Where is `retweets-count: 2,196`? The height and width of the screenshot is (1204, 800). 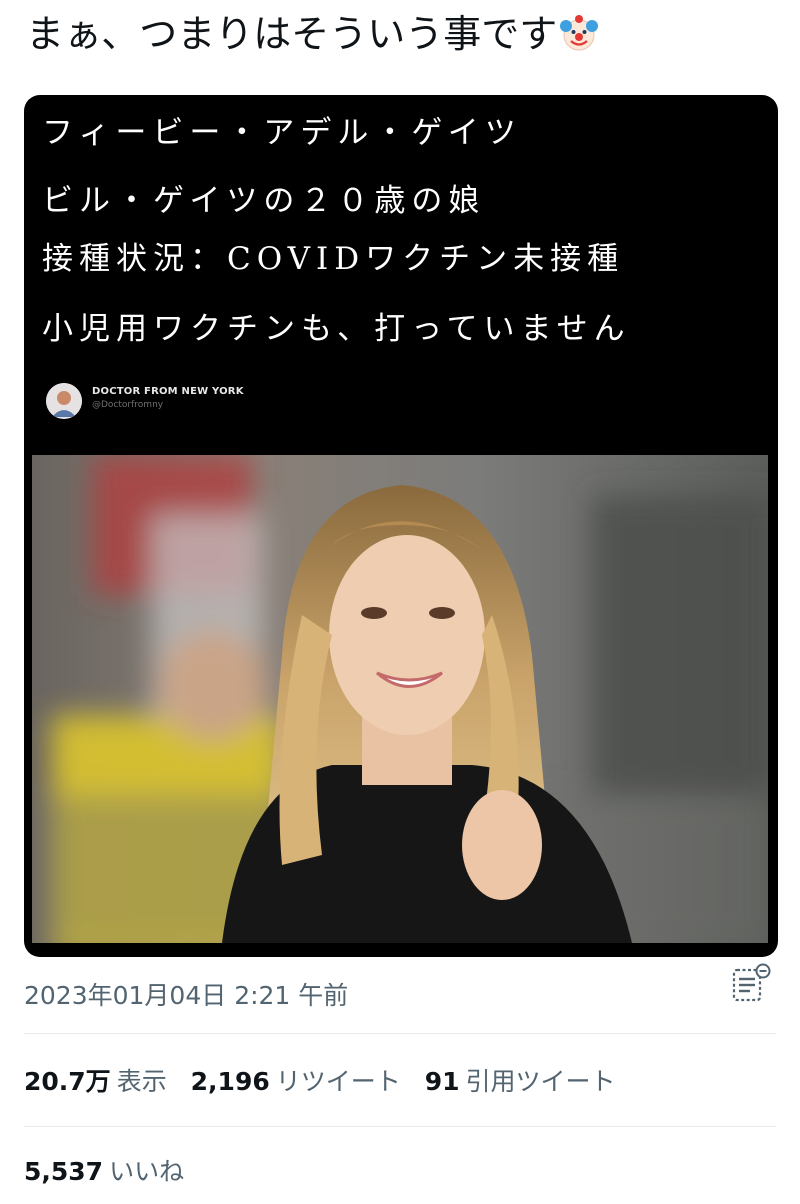 retweets-count: 2,196 is located at coordinates (230, 1081).